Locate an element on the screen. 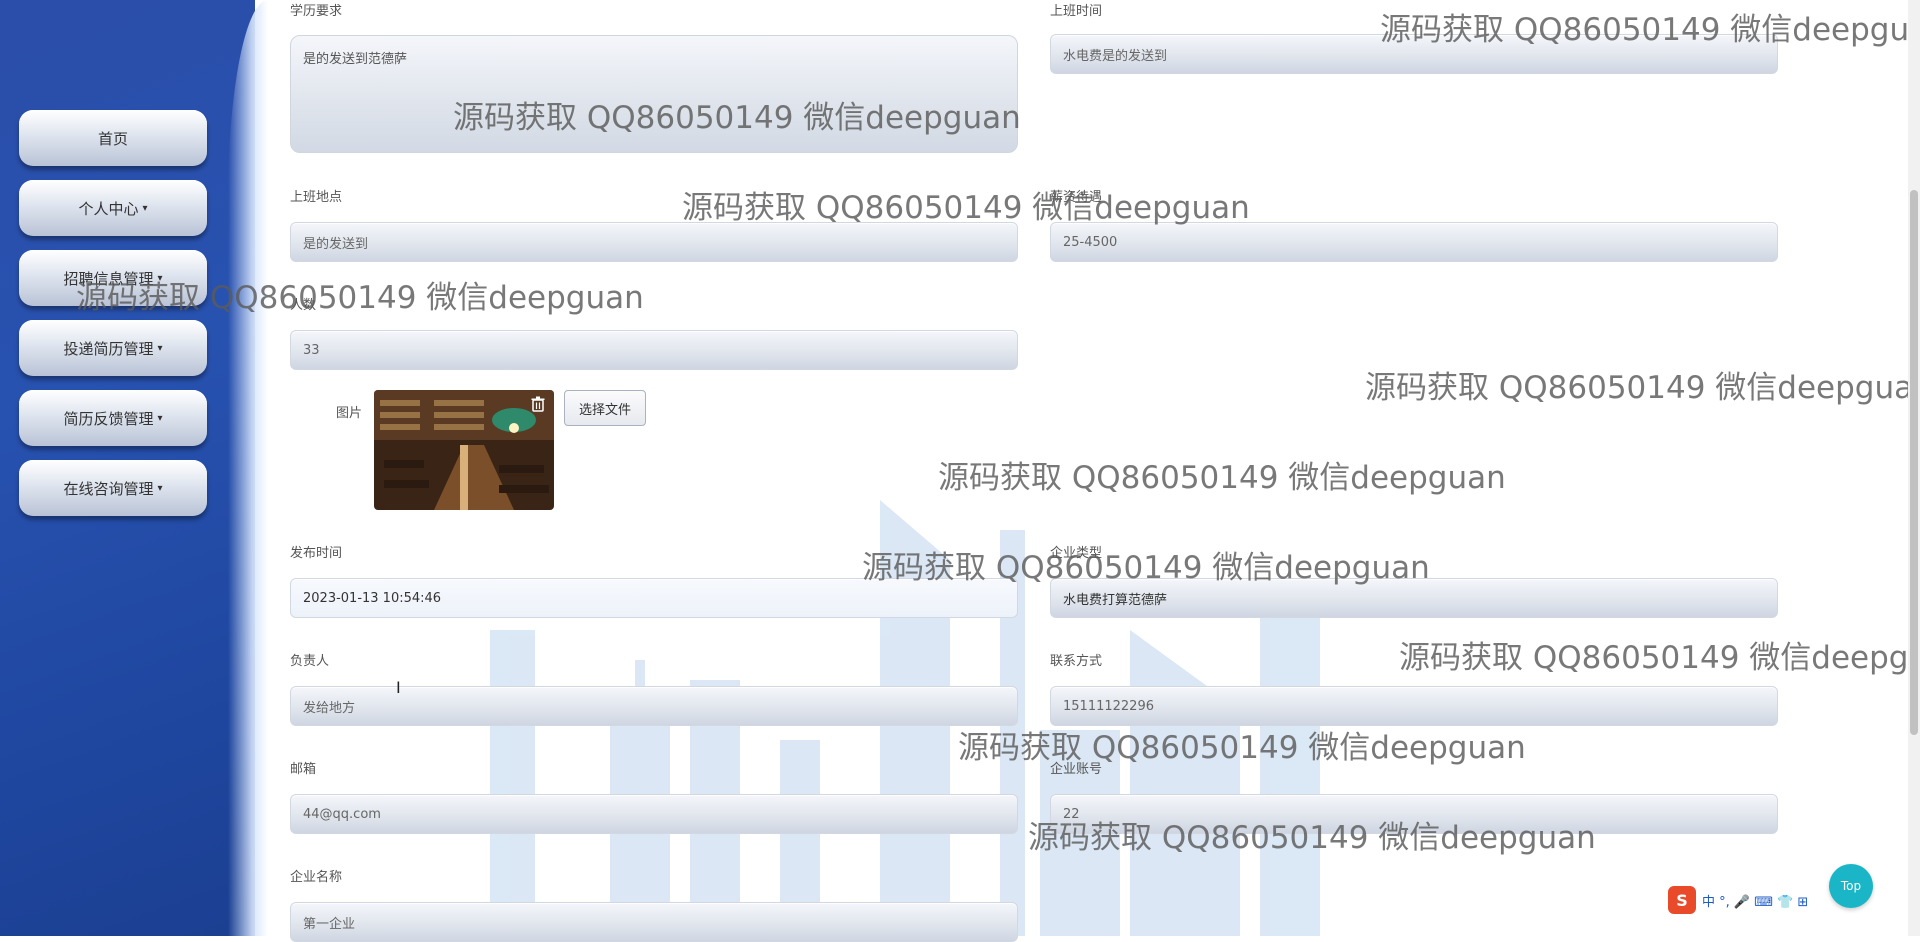  sidebar-item-label: 首页 is located at coordinates (112, 138).